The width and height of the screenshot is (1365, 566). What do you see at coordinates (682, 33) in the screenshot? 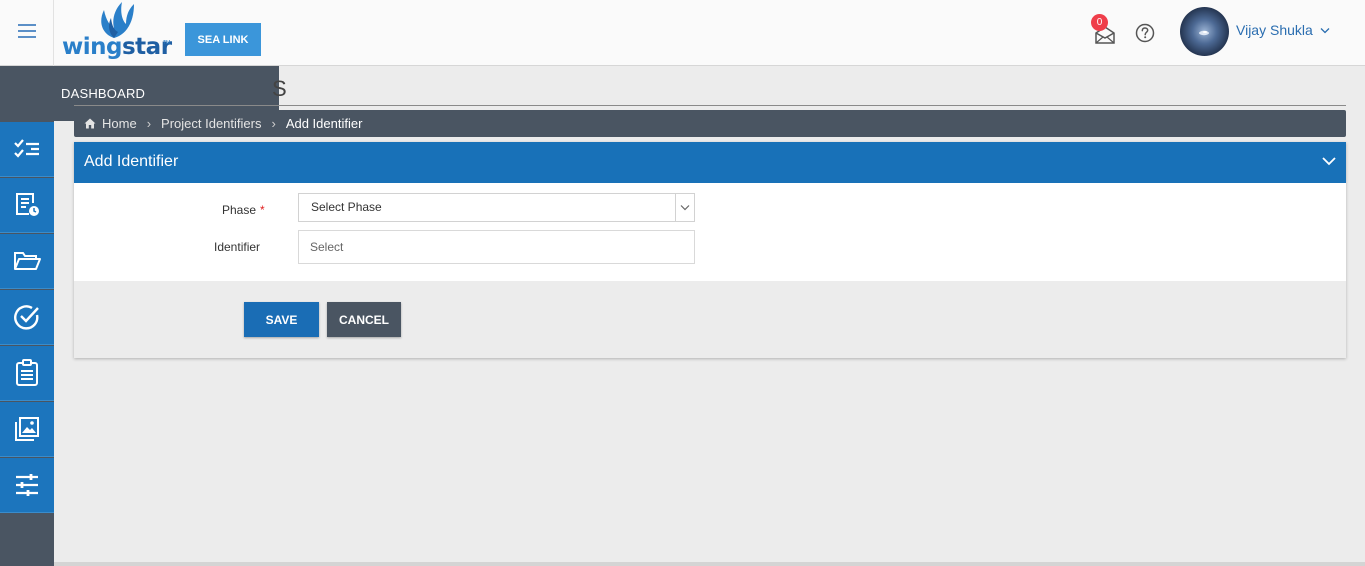
I see `top-bar: wingstar TM SEA LINK 0 Vijay Shukla` at bounding box center [682, 33].